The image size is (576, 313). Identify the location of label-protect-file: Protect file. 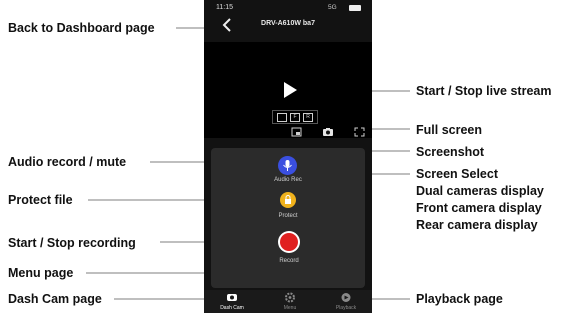
(40, 200).